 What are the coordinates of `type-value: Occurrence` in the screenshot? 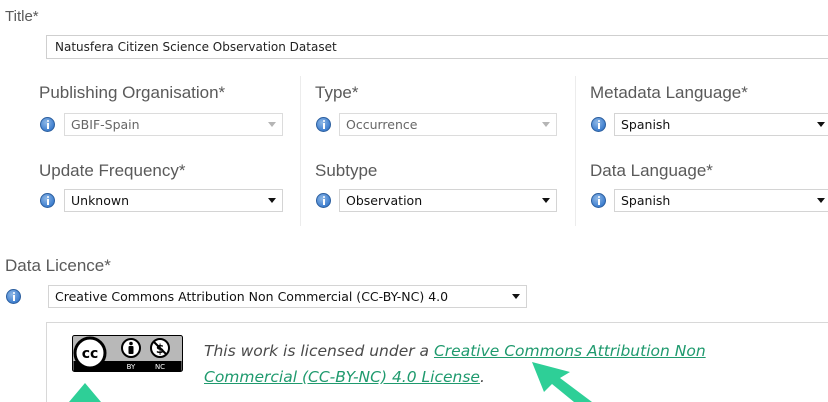 It's located at (382, 124).